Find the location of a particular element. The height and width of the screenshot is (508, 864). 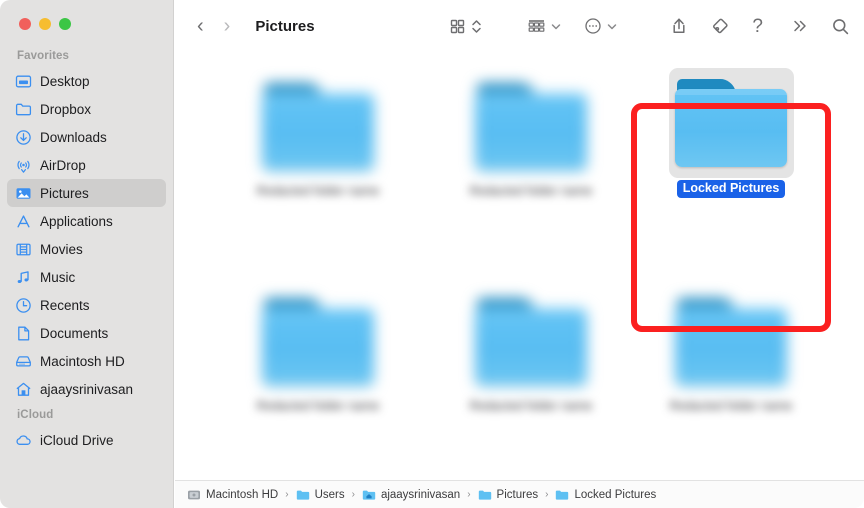

sidebar-item-movies: Movies is located at coordinates (86, 249).